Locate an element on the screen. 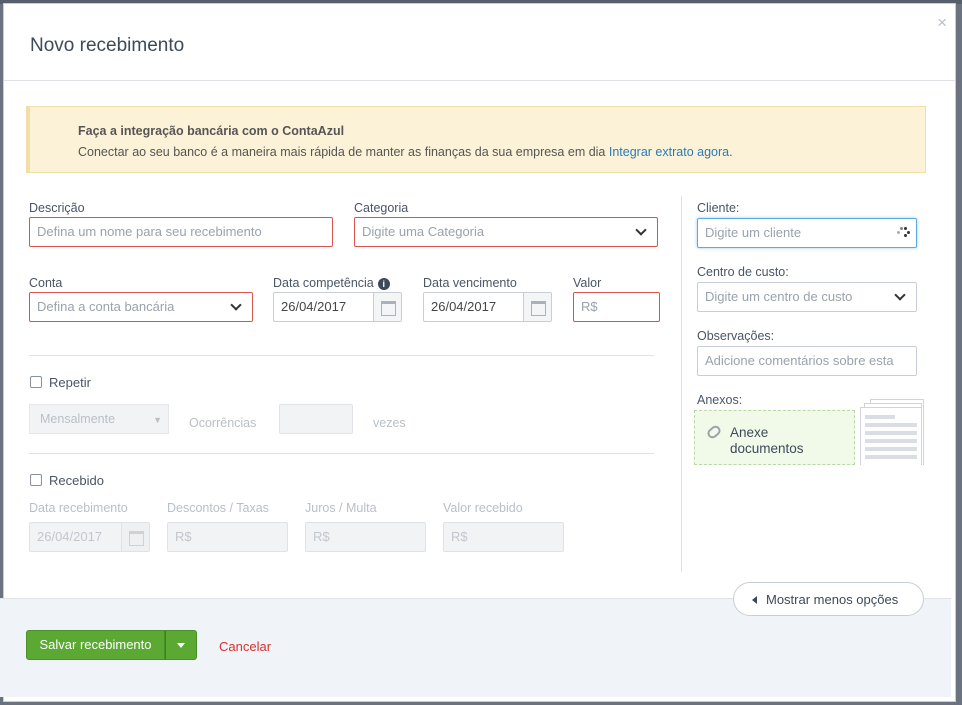  info-icon: i is located at coordinates (383, 284).